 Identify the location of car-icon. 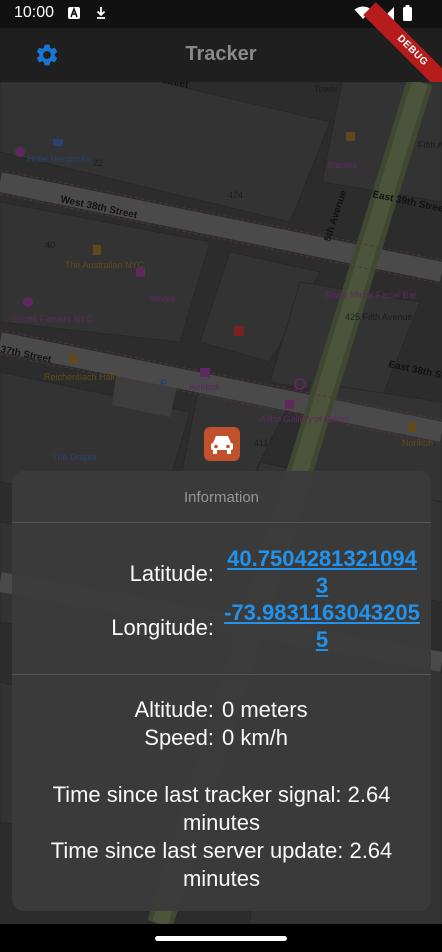
(222, 445).